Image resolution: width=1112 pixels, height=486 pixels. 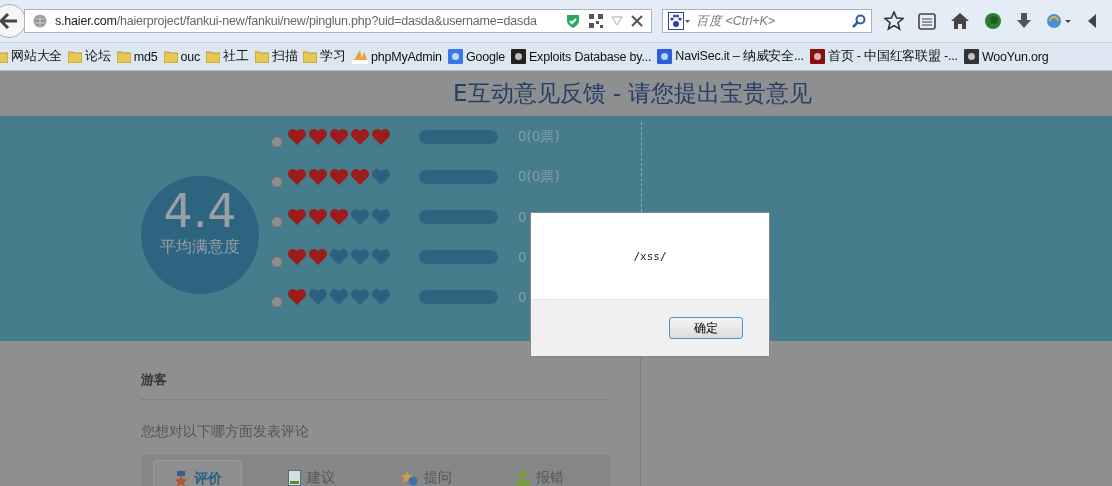 I want to click on home-icon, so click(x=960, y=21).